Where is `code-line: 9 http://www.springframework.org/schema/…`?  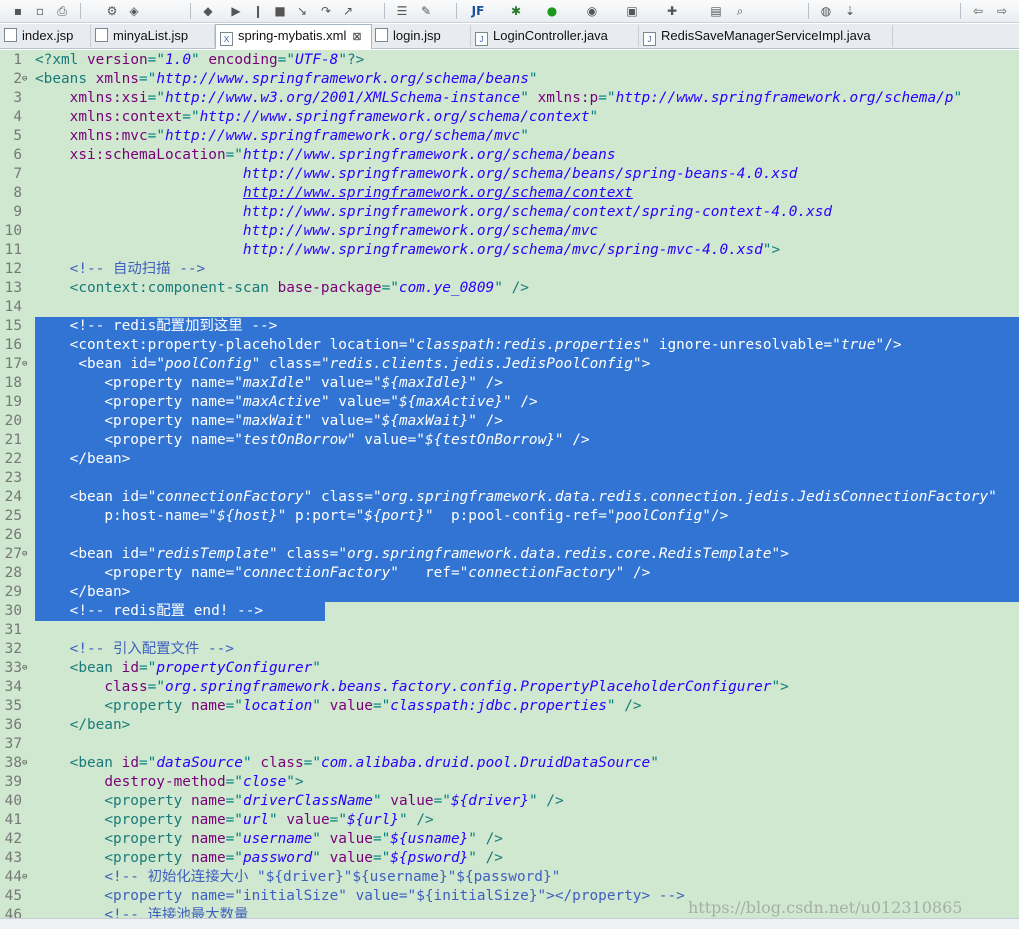
code-line: 9 http://www.springframework.org/schema/… is located at coordinates (509, 212).